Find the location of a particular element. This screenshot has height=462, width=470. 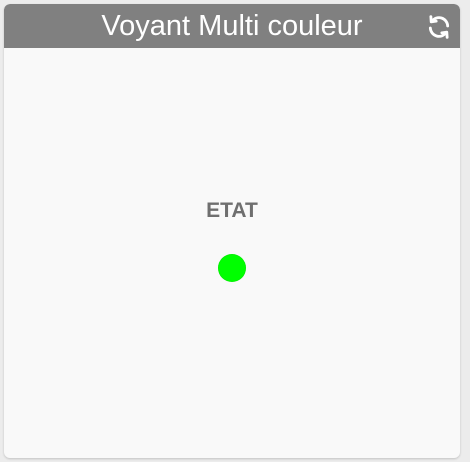

refresh-icon is located at coordinates (439, 27).